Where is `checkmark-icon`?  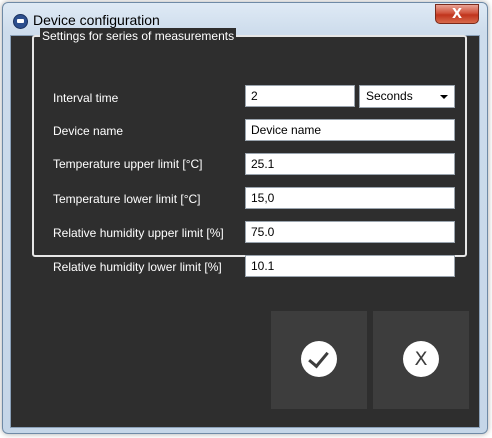
checkmark-icon is located at coordinates (318, 357).